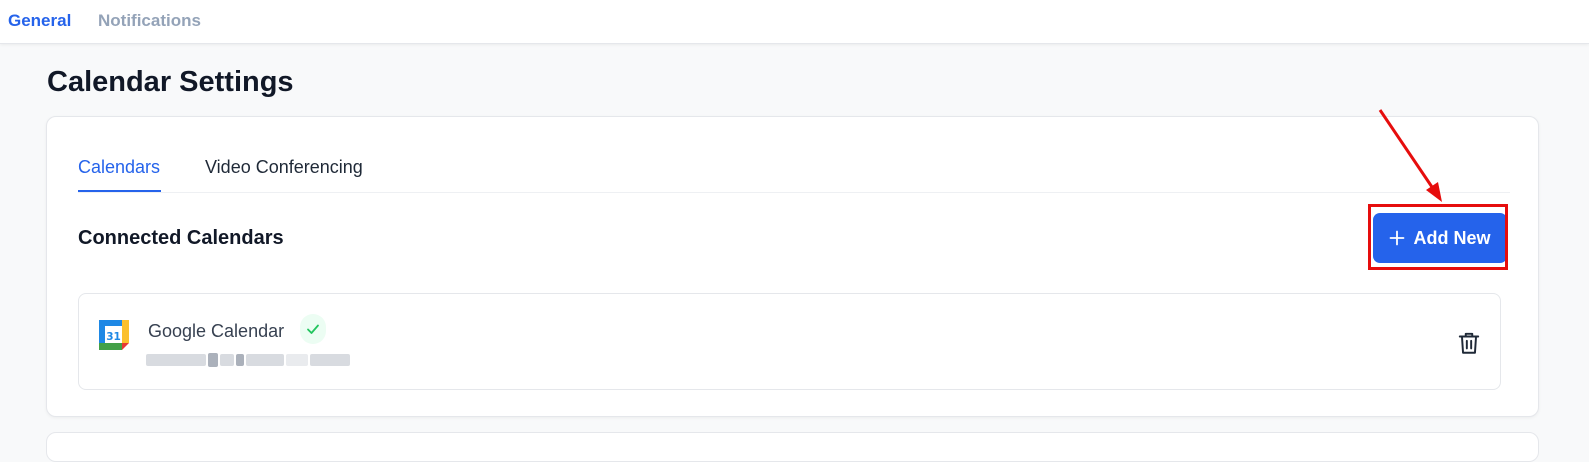 This screenshot has height=462, width=1589. Describe the element at coordinates (792, 447) in the screenshot. I see `next-card` at that location.